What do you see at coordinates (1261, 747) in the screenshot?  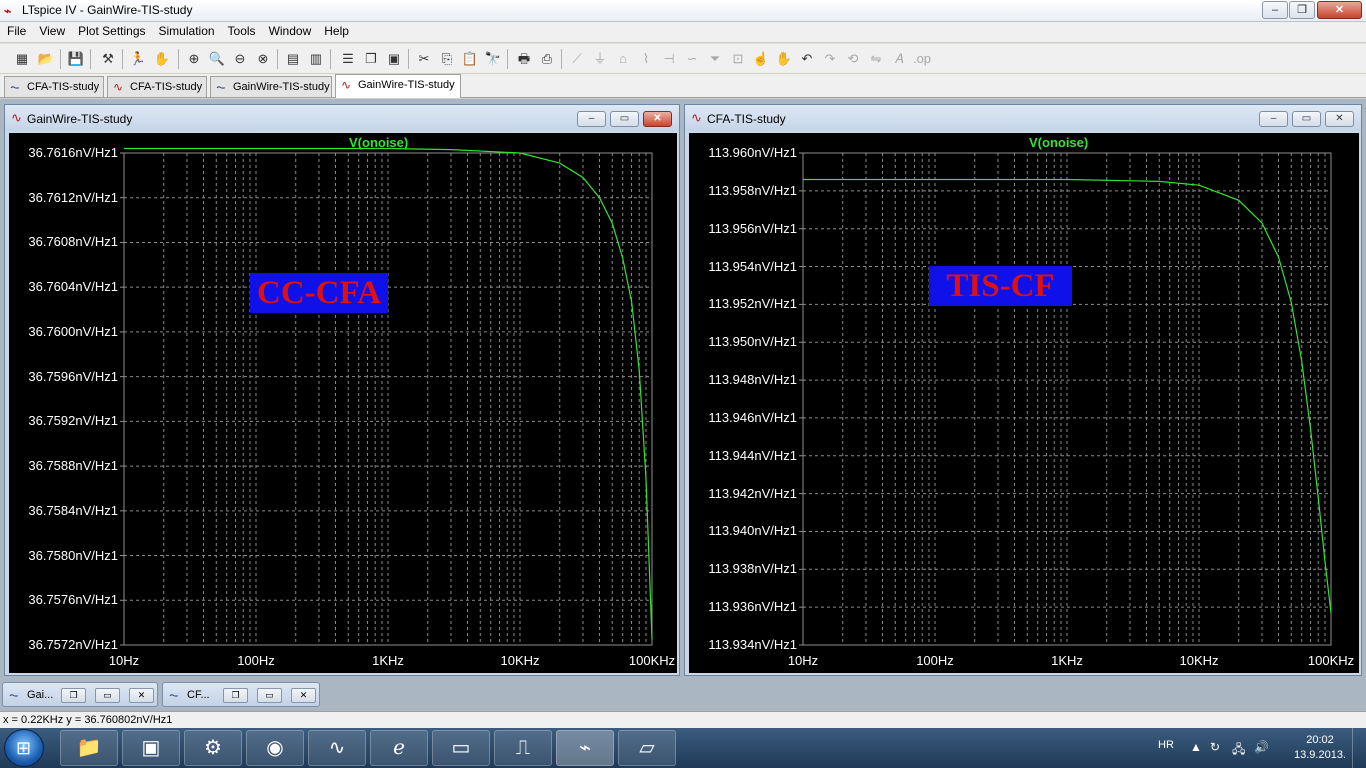 I see `volume-icon: 🔊` at bounding box center [1261, 747].